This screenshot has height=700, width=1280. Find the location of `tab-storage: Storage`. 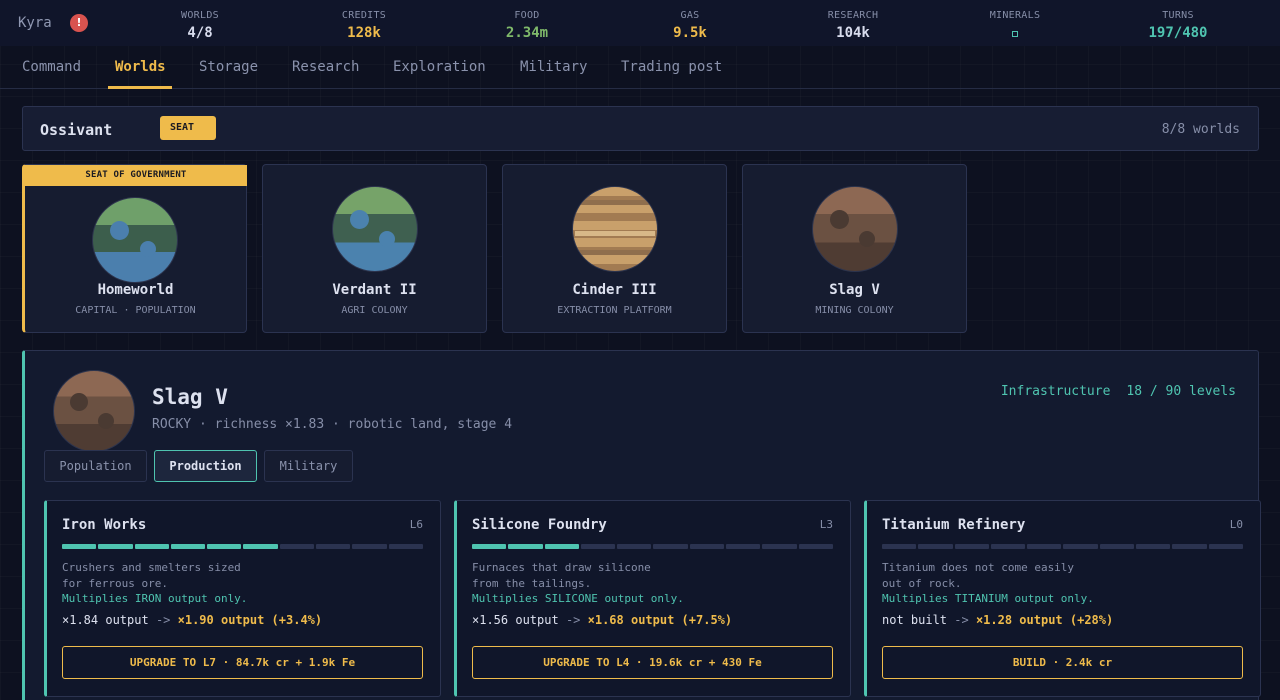

tab-storage: Storage is located at coordinates (228, 67).